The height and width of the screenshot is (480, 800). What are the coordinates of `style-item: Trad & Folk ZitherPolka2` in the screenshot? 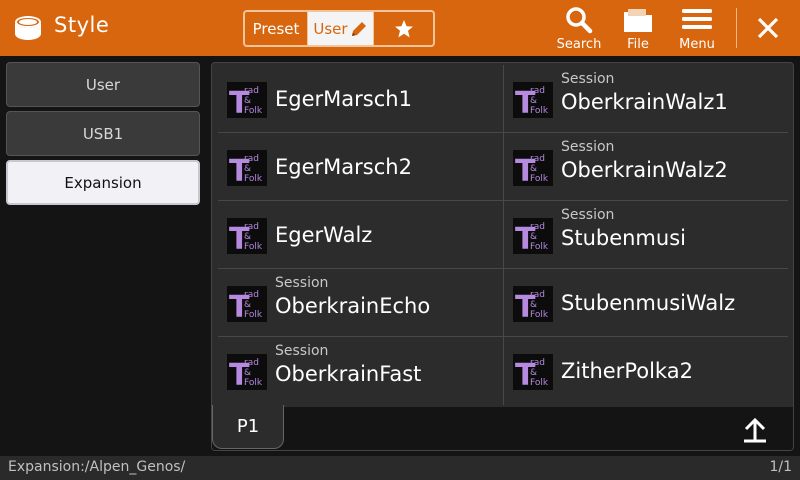 It's located at (645, 371).